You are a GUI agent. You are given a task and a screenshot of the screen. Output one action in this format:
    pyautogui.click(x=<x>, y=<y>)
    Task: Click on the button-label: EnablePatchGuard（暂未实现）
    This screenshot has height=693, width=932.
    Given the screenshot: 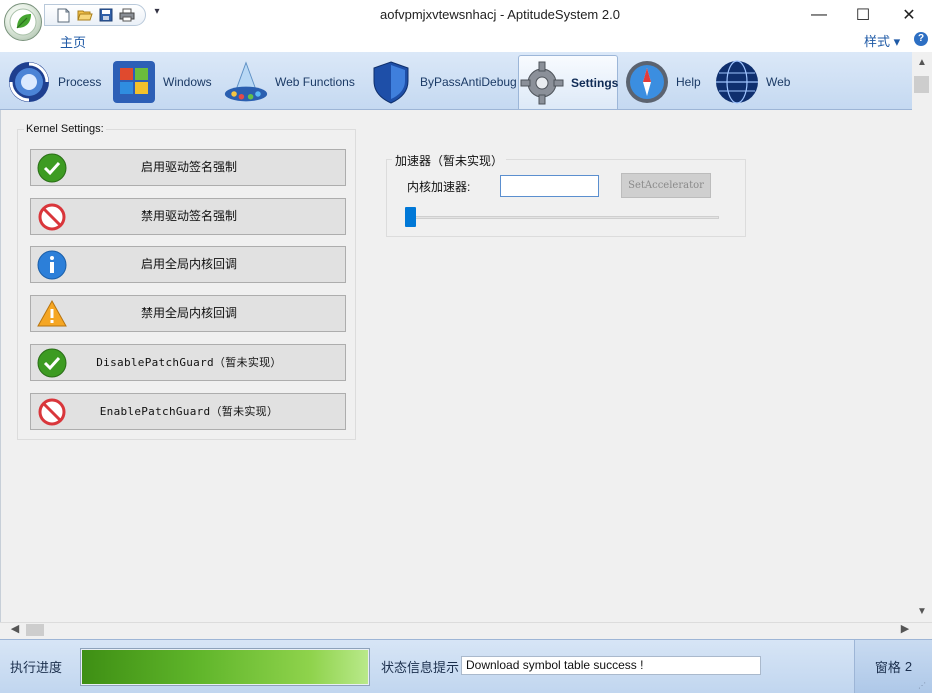 What is the action you would take?
    pyautogui.click(x=189, y=411)
    